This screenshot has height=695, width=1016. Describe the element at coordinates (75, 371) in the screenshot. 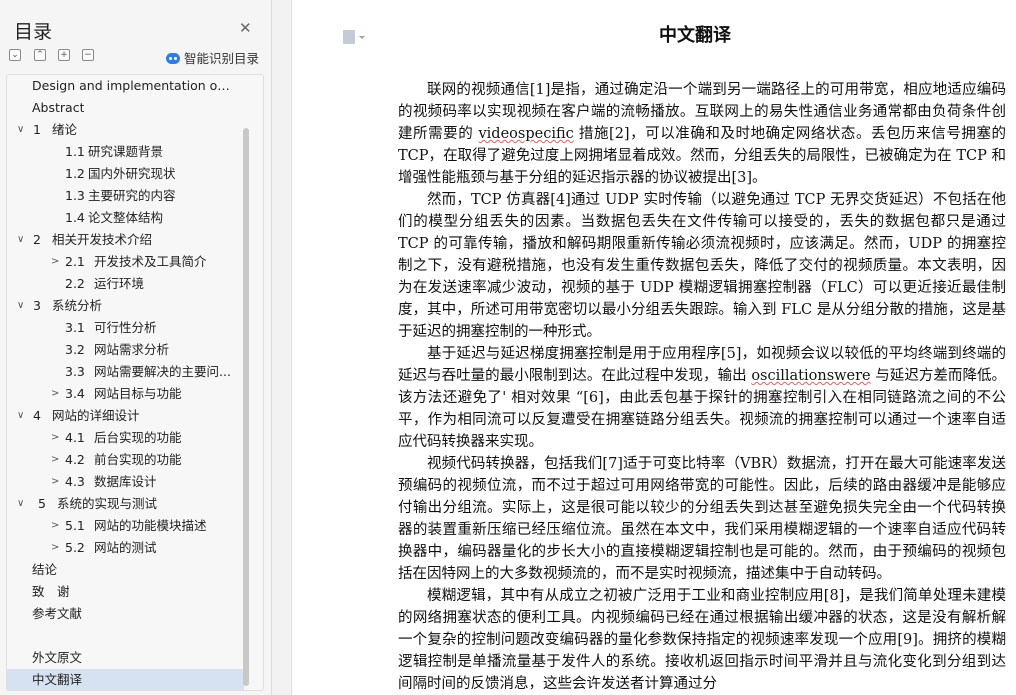

I see `toc-item-num: 3.3` at that location.